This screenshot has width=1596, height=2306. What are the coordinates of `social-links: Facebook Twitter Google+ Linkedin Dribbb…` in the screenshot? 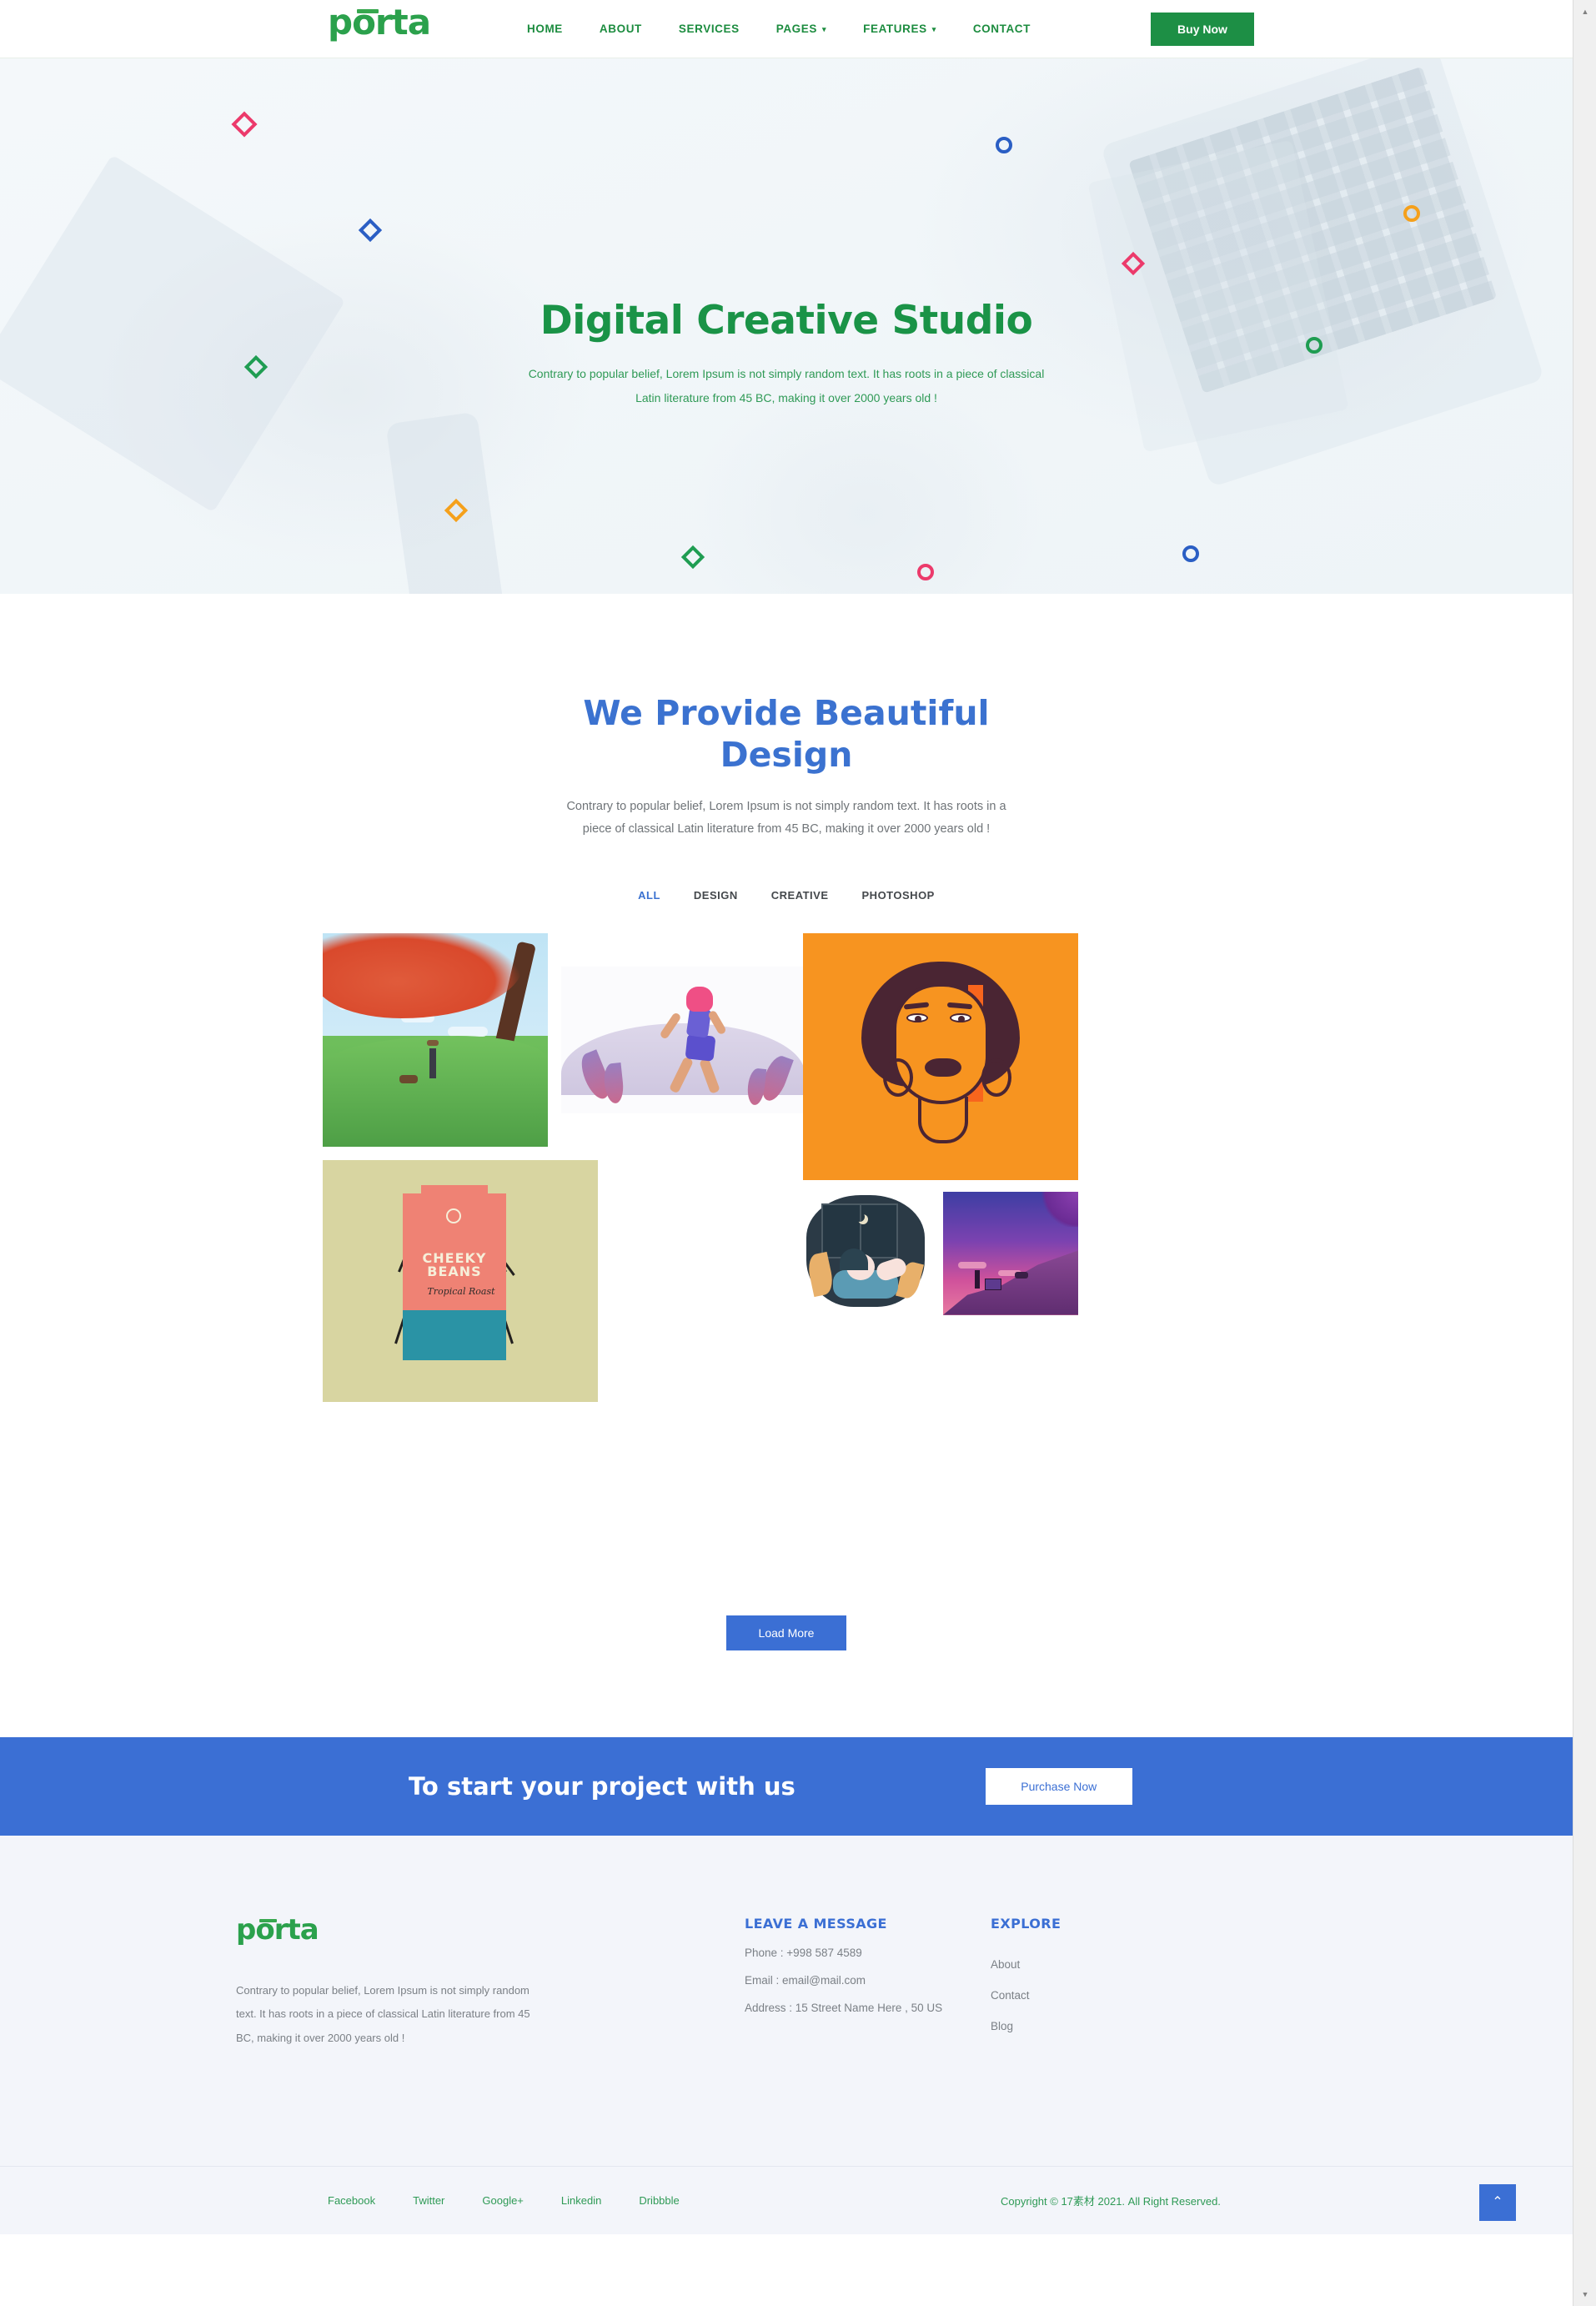 It's located at (504, 2200).